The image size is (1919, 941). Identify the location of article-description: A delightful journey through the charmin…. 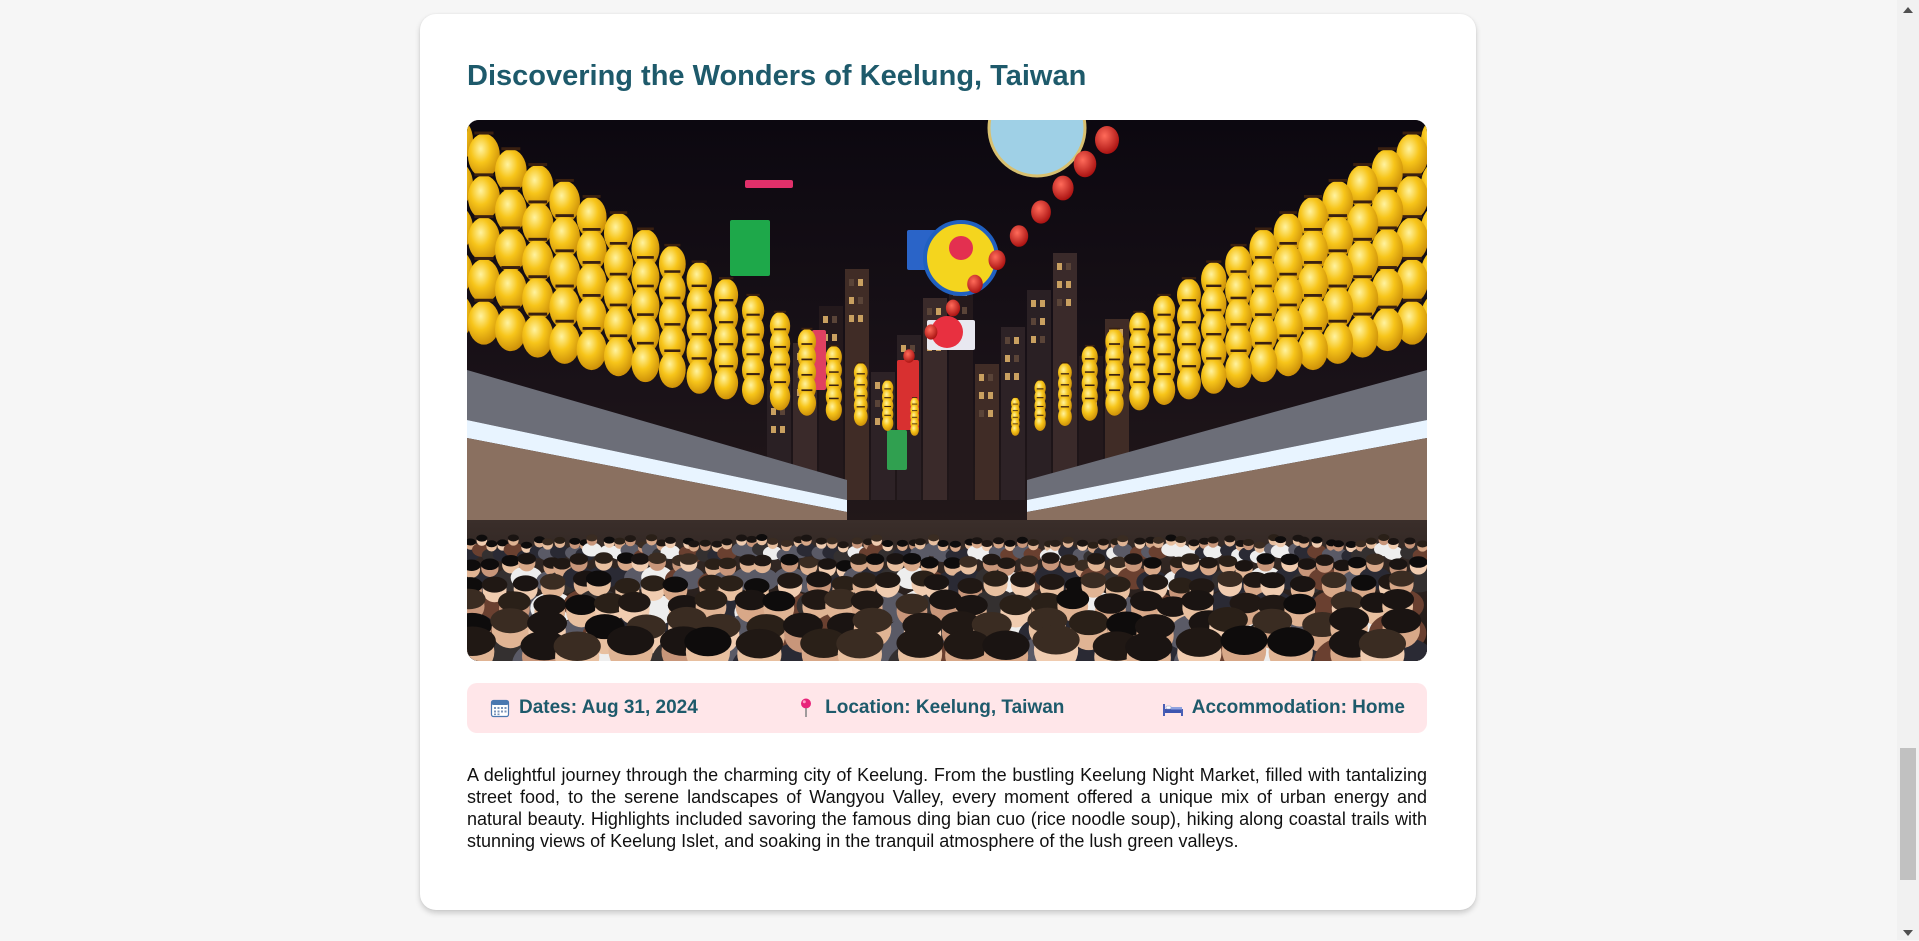
(947, 808).